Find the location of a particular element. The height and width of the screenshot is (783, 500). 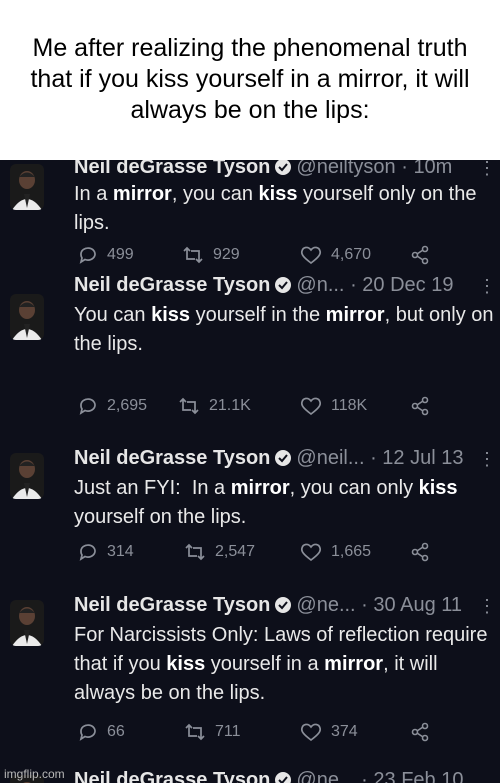

tweet-date: 12 Jul 13 is located at coordinates (422, 458).